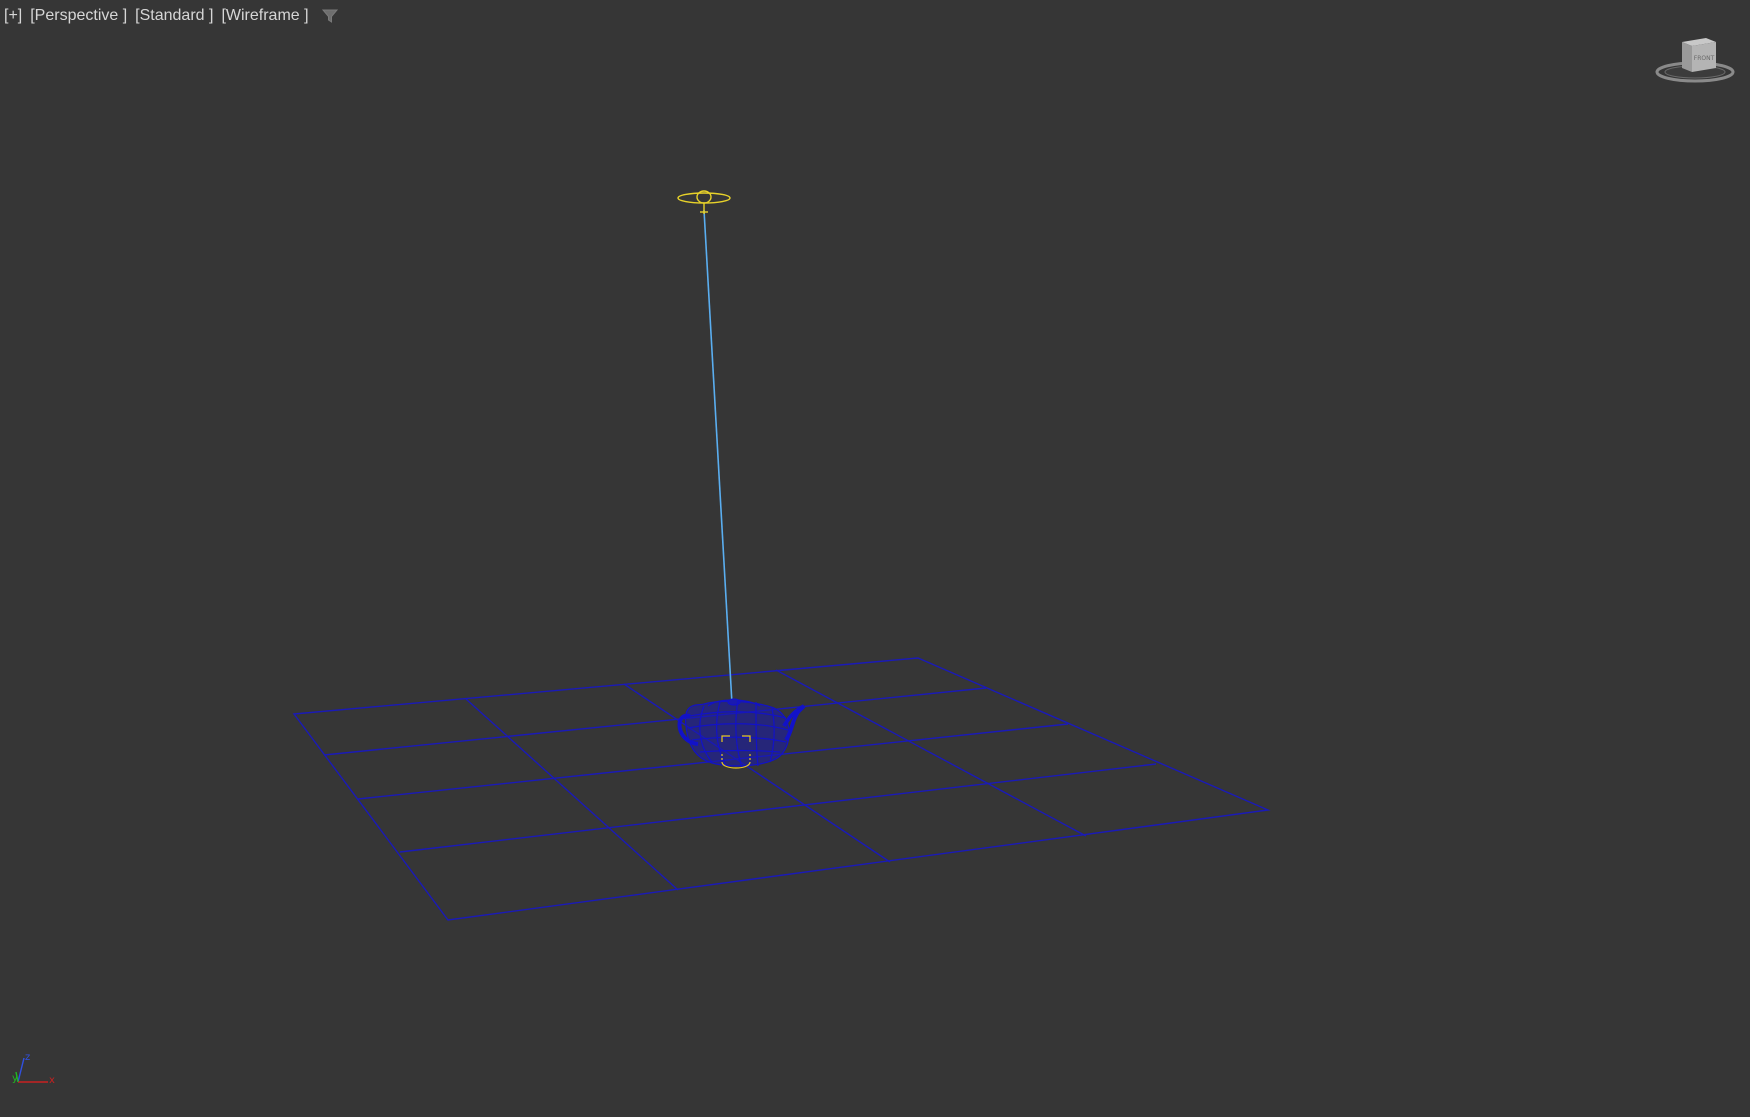  What do you see at coordinates (27, 1057) in the screenshot?
I see `axis-z-label: z` at bounding box center [27, 1057].